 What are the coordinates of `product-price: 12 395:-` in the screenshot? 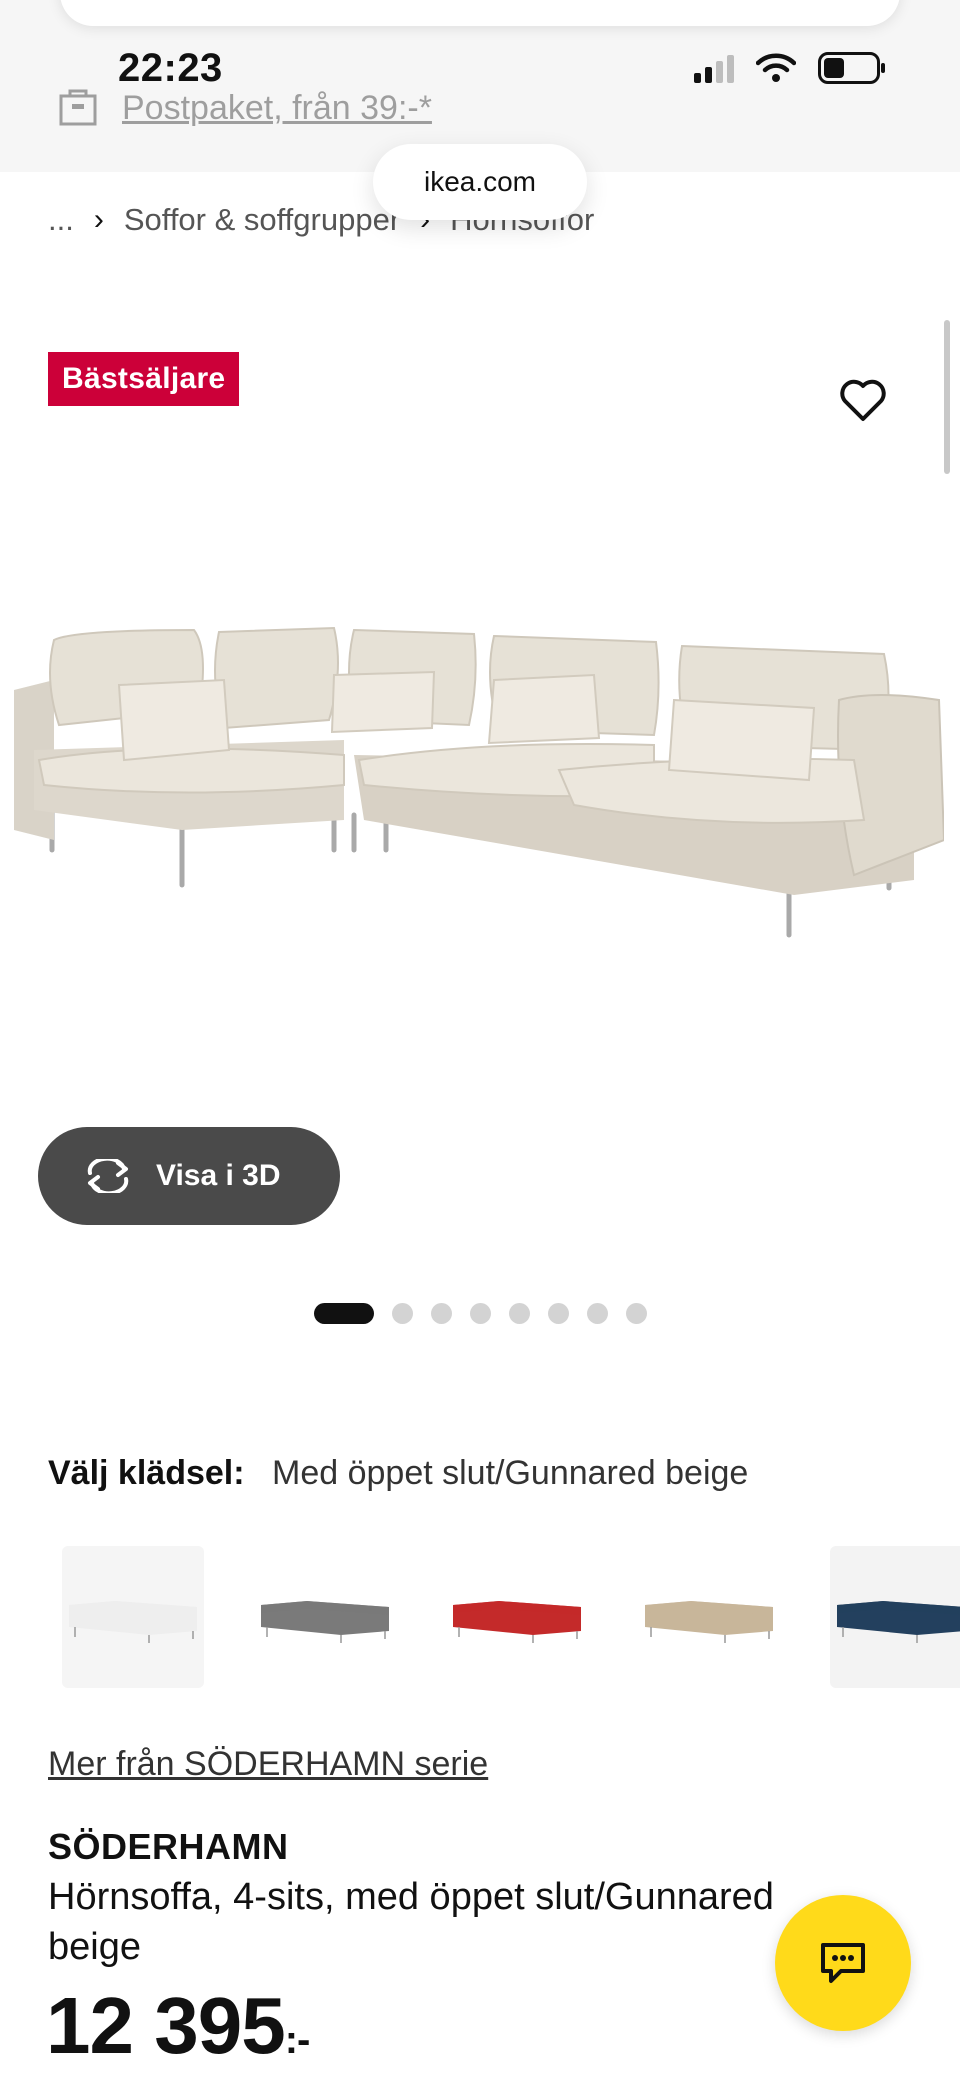 It's located at (178, 2026).